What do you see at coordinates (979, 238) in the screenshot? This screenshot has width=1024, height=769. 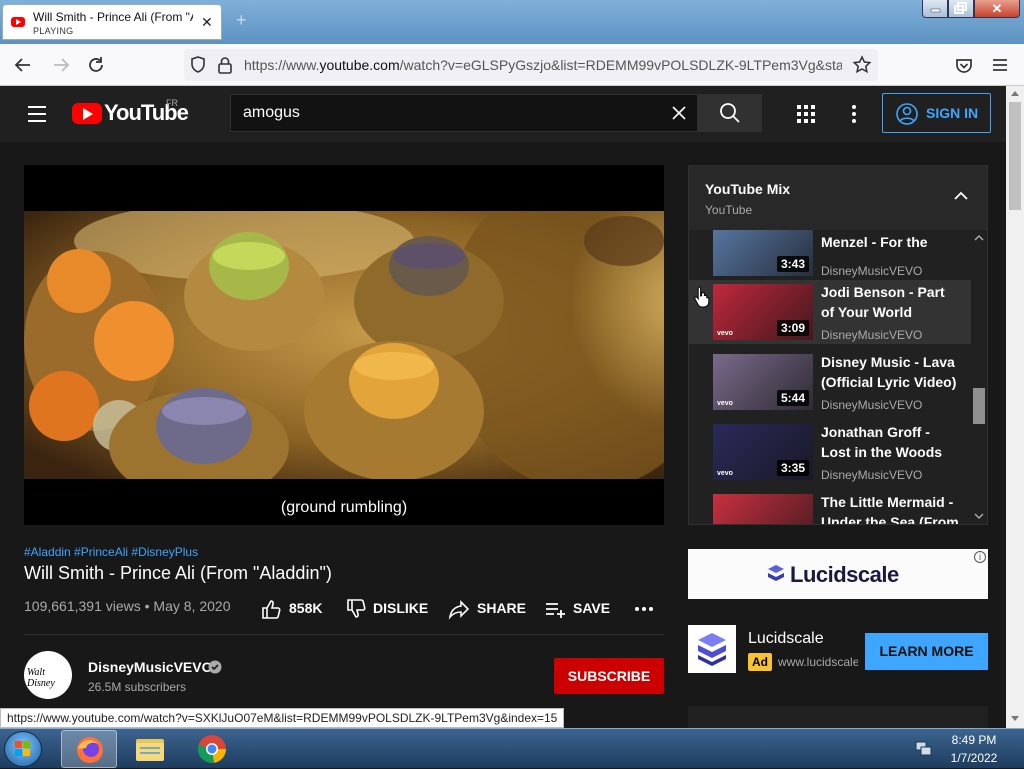 I see `scroll-up-arrow-icon` at bounding box center [979, 238].